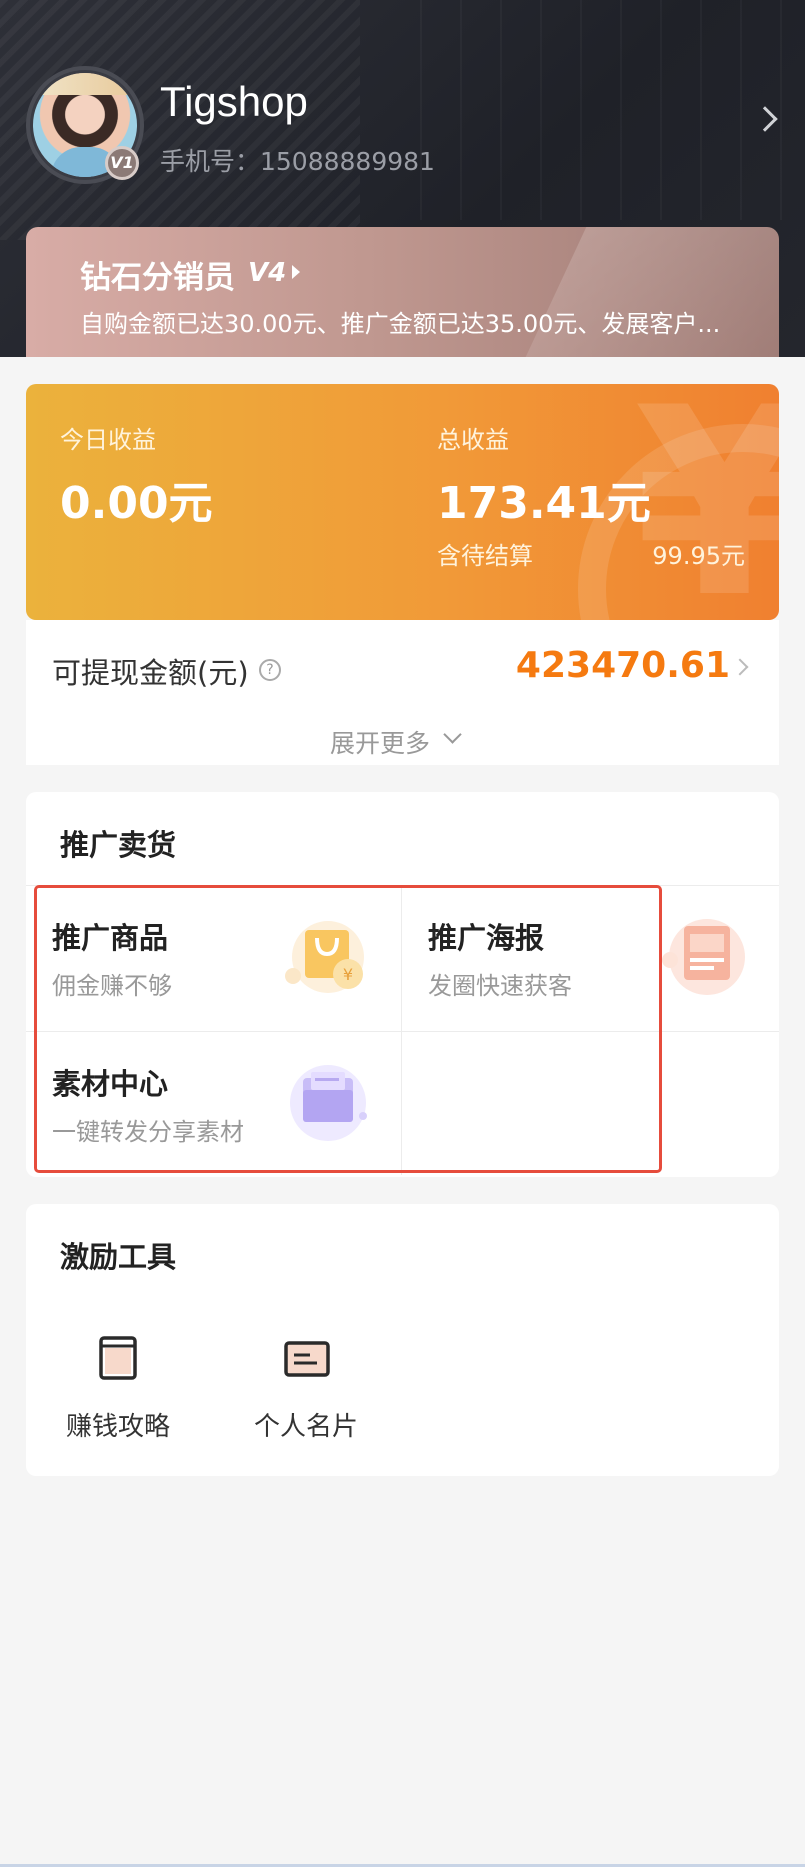 This screenshot has width=805, height=1867. Describe the element at coordinates (544, 503) in the screenshot. I see `total-earnings-value: 173.41元` at that location.